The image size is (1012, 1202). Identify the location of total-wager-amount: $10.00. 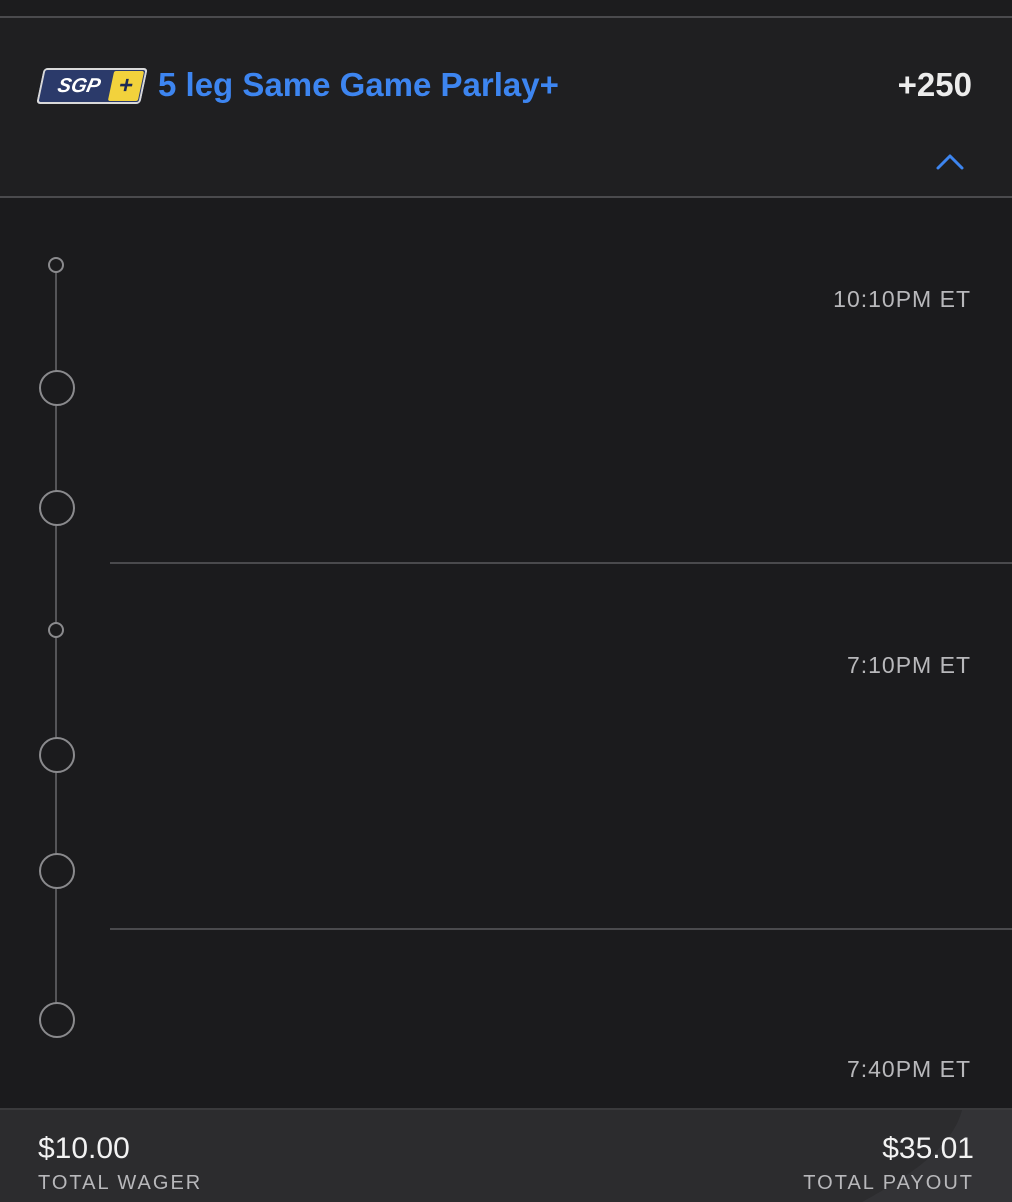
(84, 1148).